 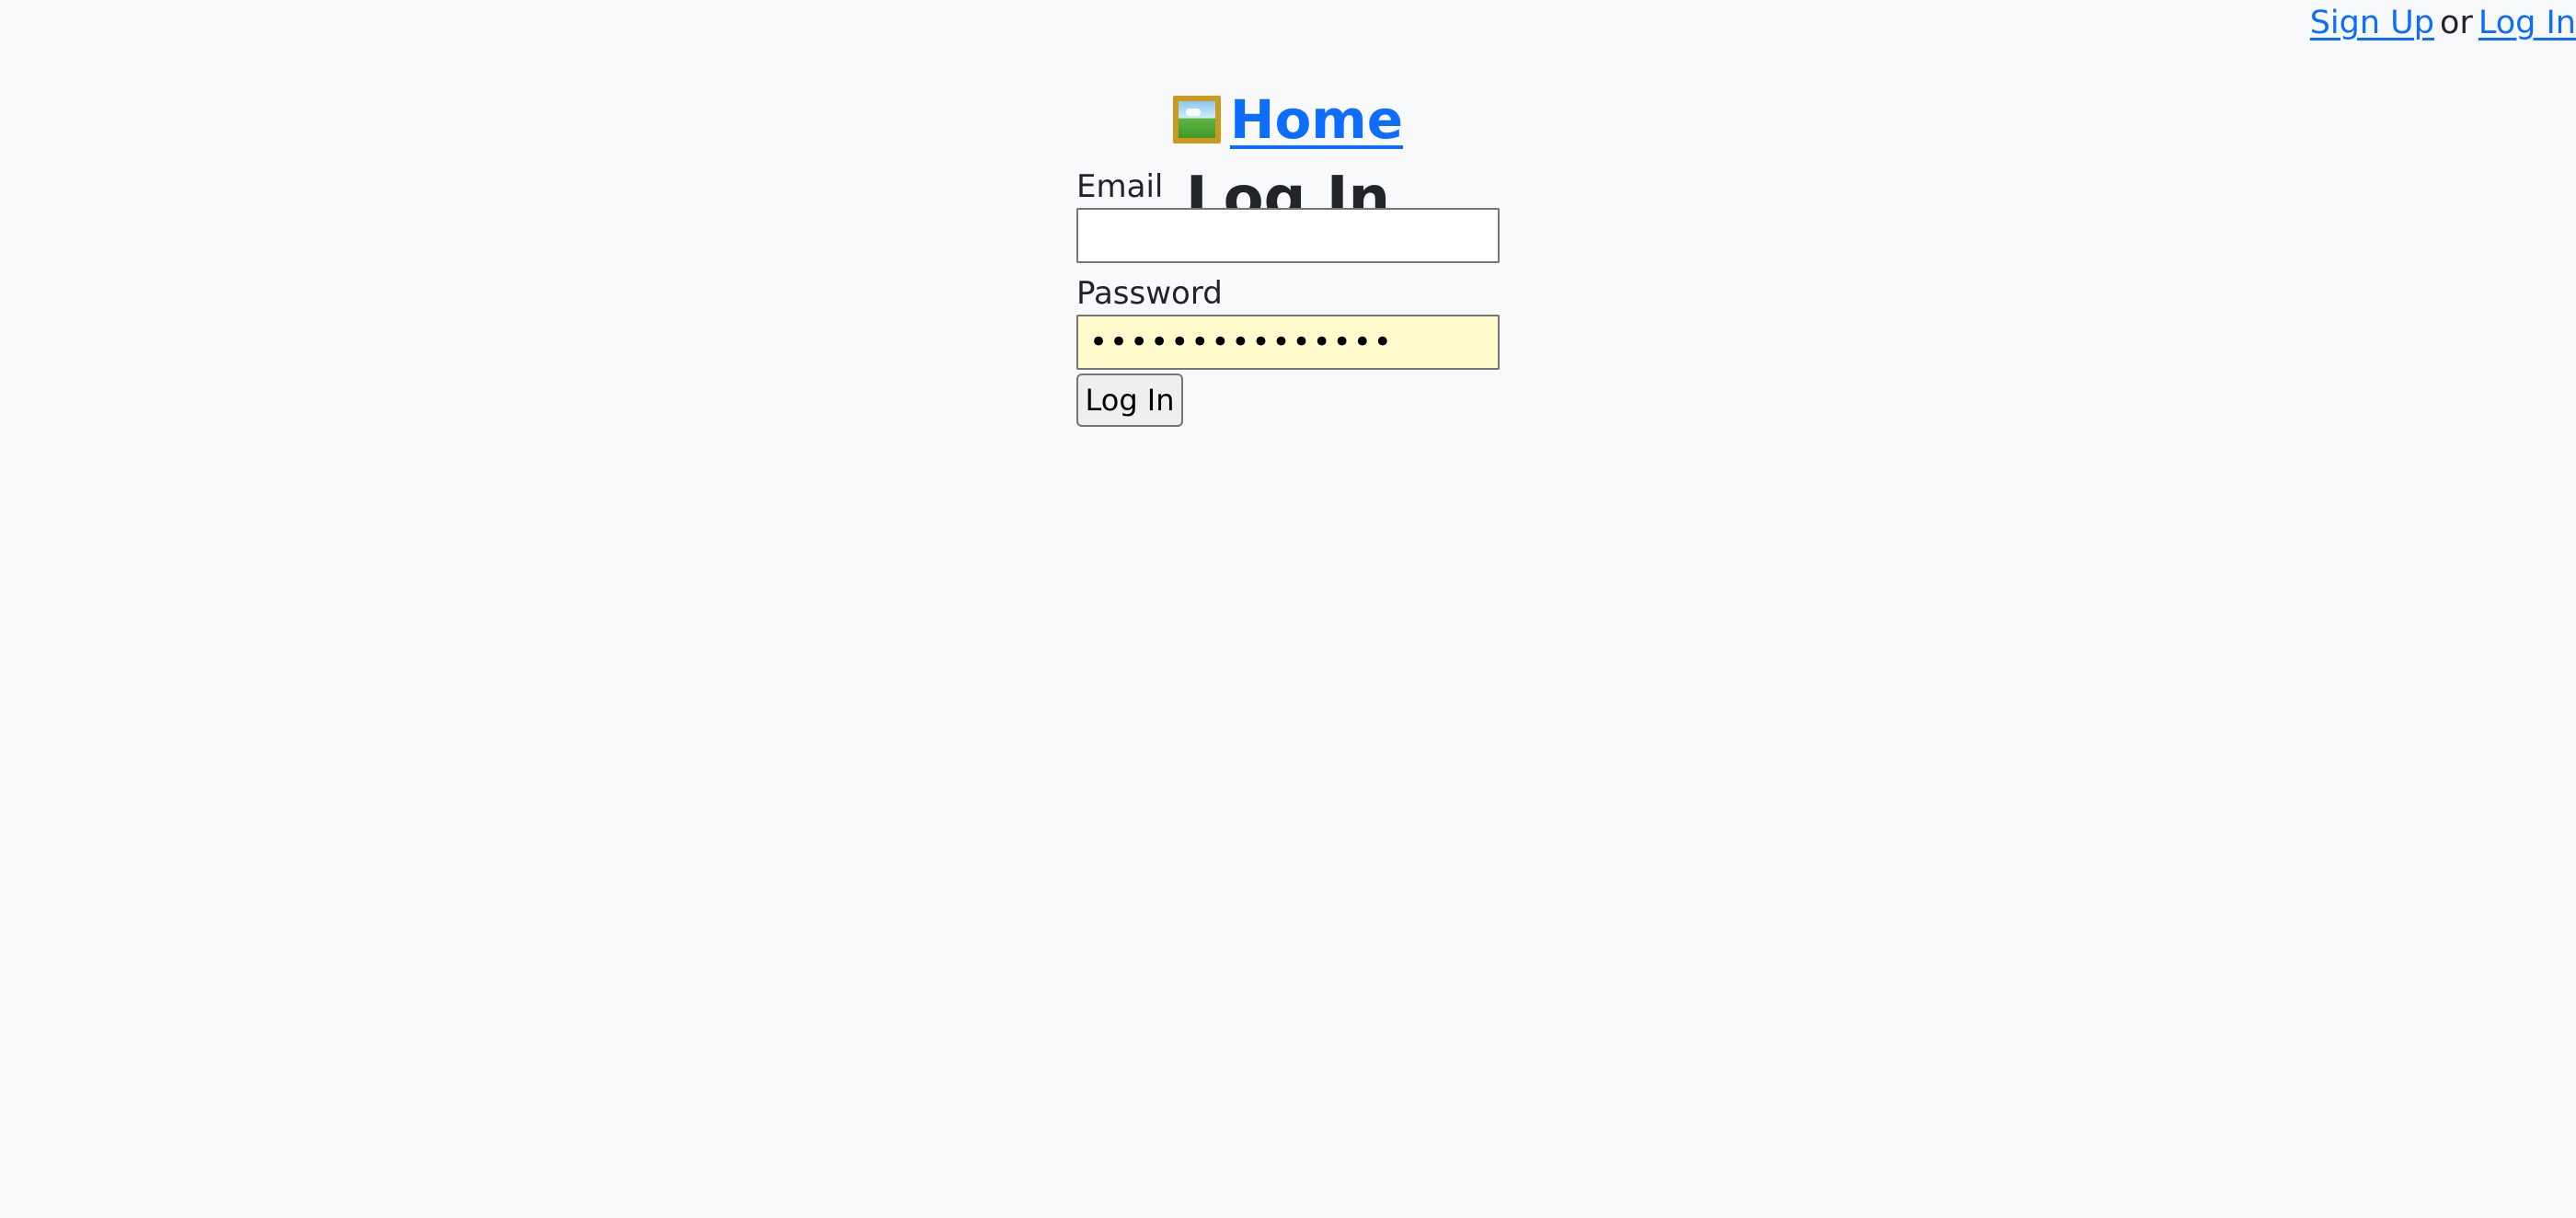 I want to click on framed-picture-icon, so click(x=1196, y=120).